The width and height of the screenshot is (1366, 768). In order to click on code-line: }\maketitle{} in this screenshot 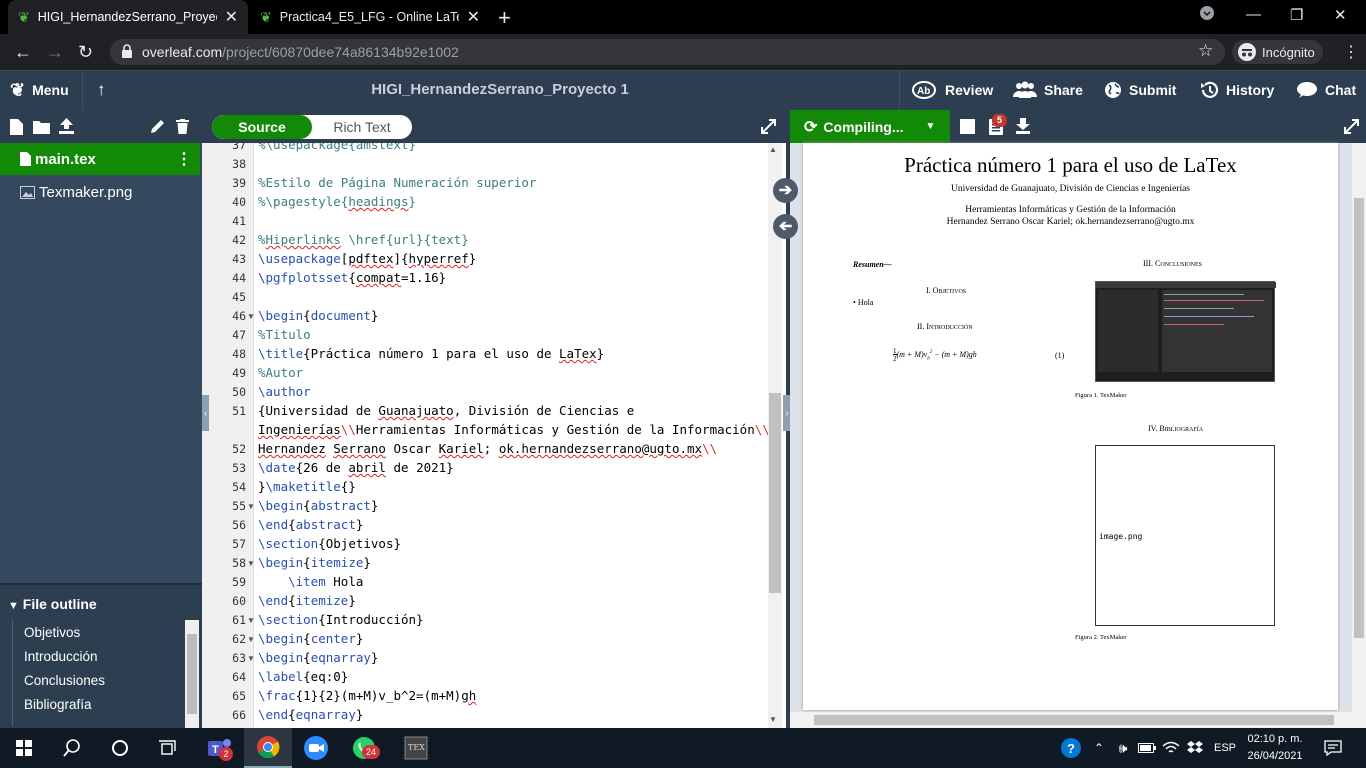, I will do `click(307, 486)`.